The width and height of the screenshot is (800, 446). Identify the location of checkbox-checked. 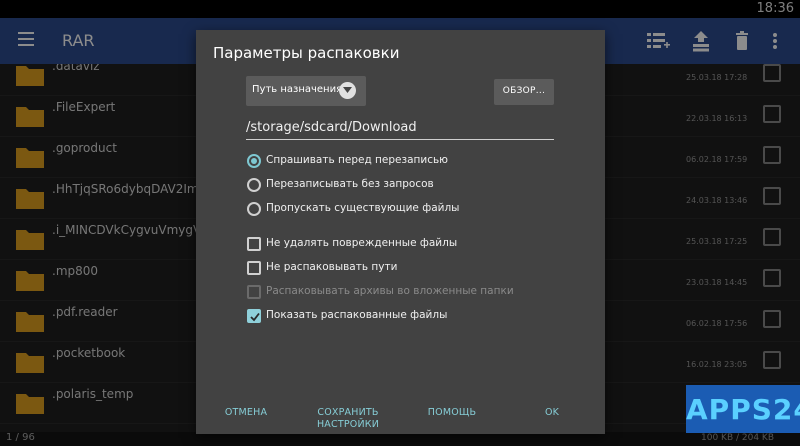
(254, 316).